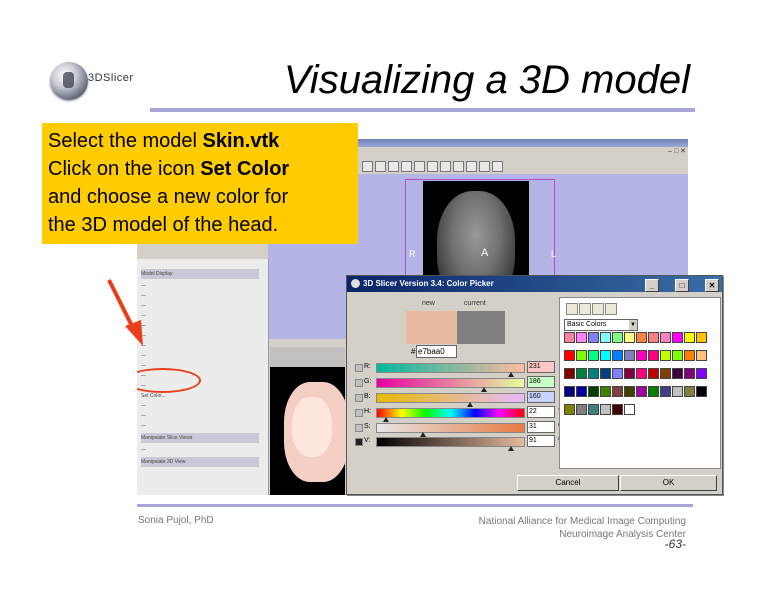 Image resolution: width=776 pixels, height=600 pixels. What do you see at coordinates (200, 462) in the screenshot?
I see `manipulate-3d-view-section: Manipulate 3D View` at bounding box center [200, 462].